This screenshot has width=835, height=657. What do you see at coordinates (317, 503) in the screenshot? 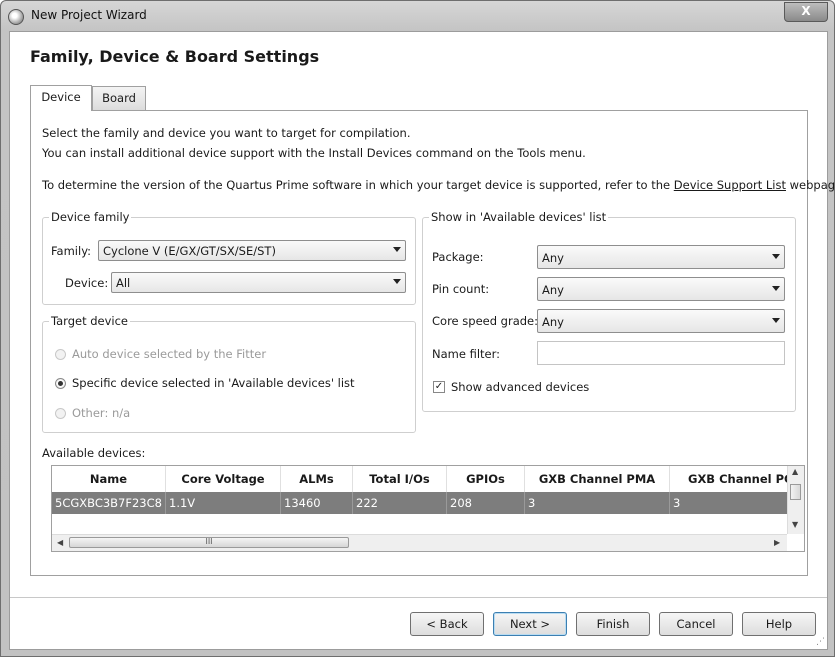
I see `cell-alms: 13460` at bounding box center [317, 503].